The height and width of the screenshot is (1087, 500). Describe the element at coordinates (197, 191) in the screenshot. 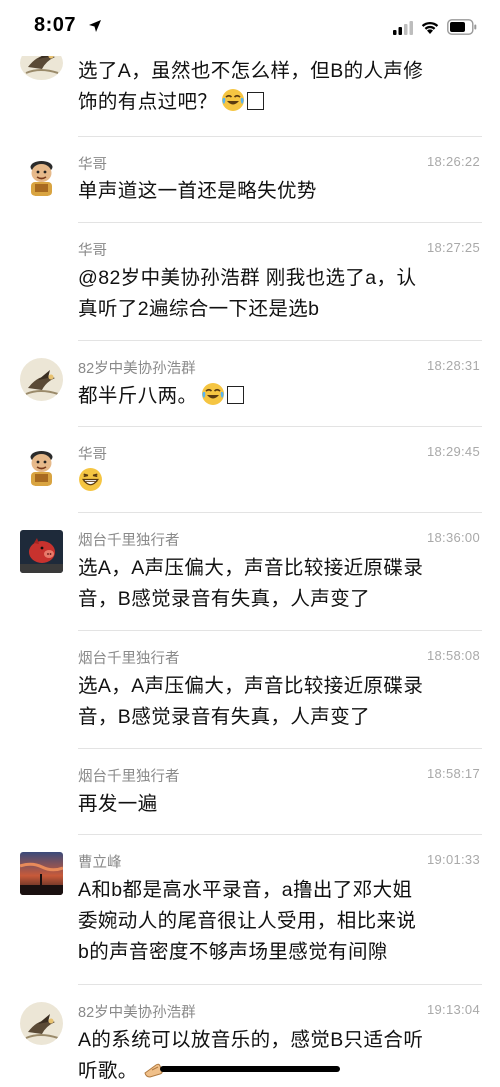

I see `message-text: 单声道这一首还是略失优势` at that location.